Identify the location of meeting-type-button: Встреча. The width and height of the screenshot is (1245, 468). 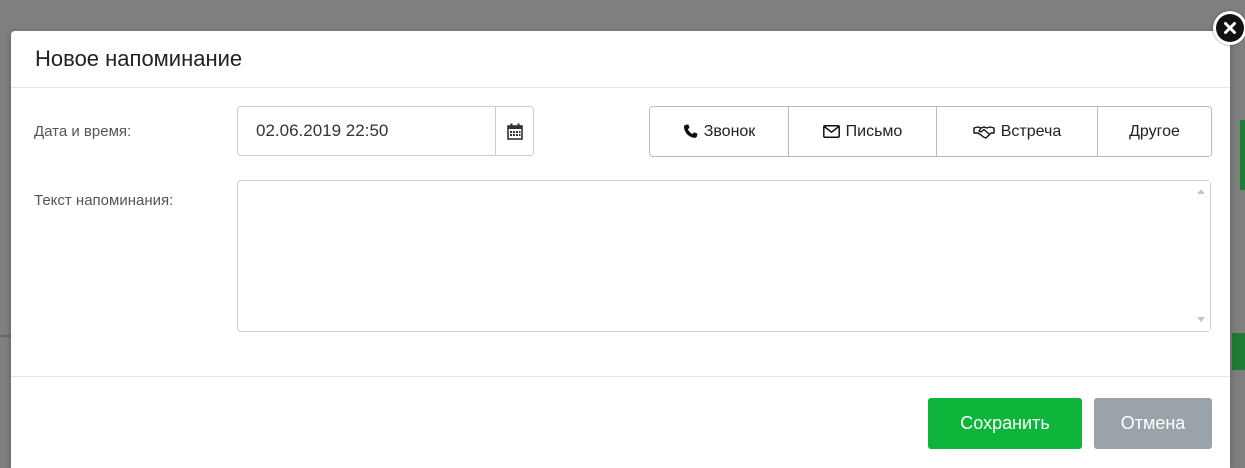
(1017, 131).